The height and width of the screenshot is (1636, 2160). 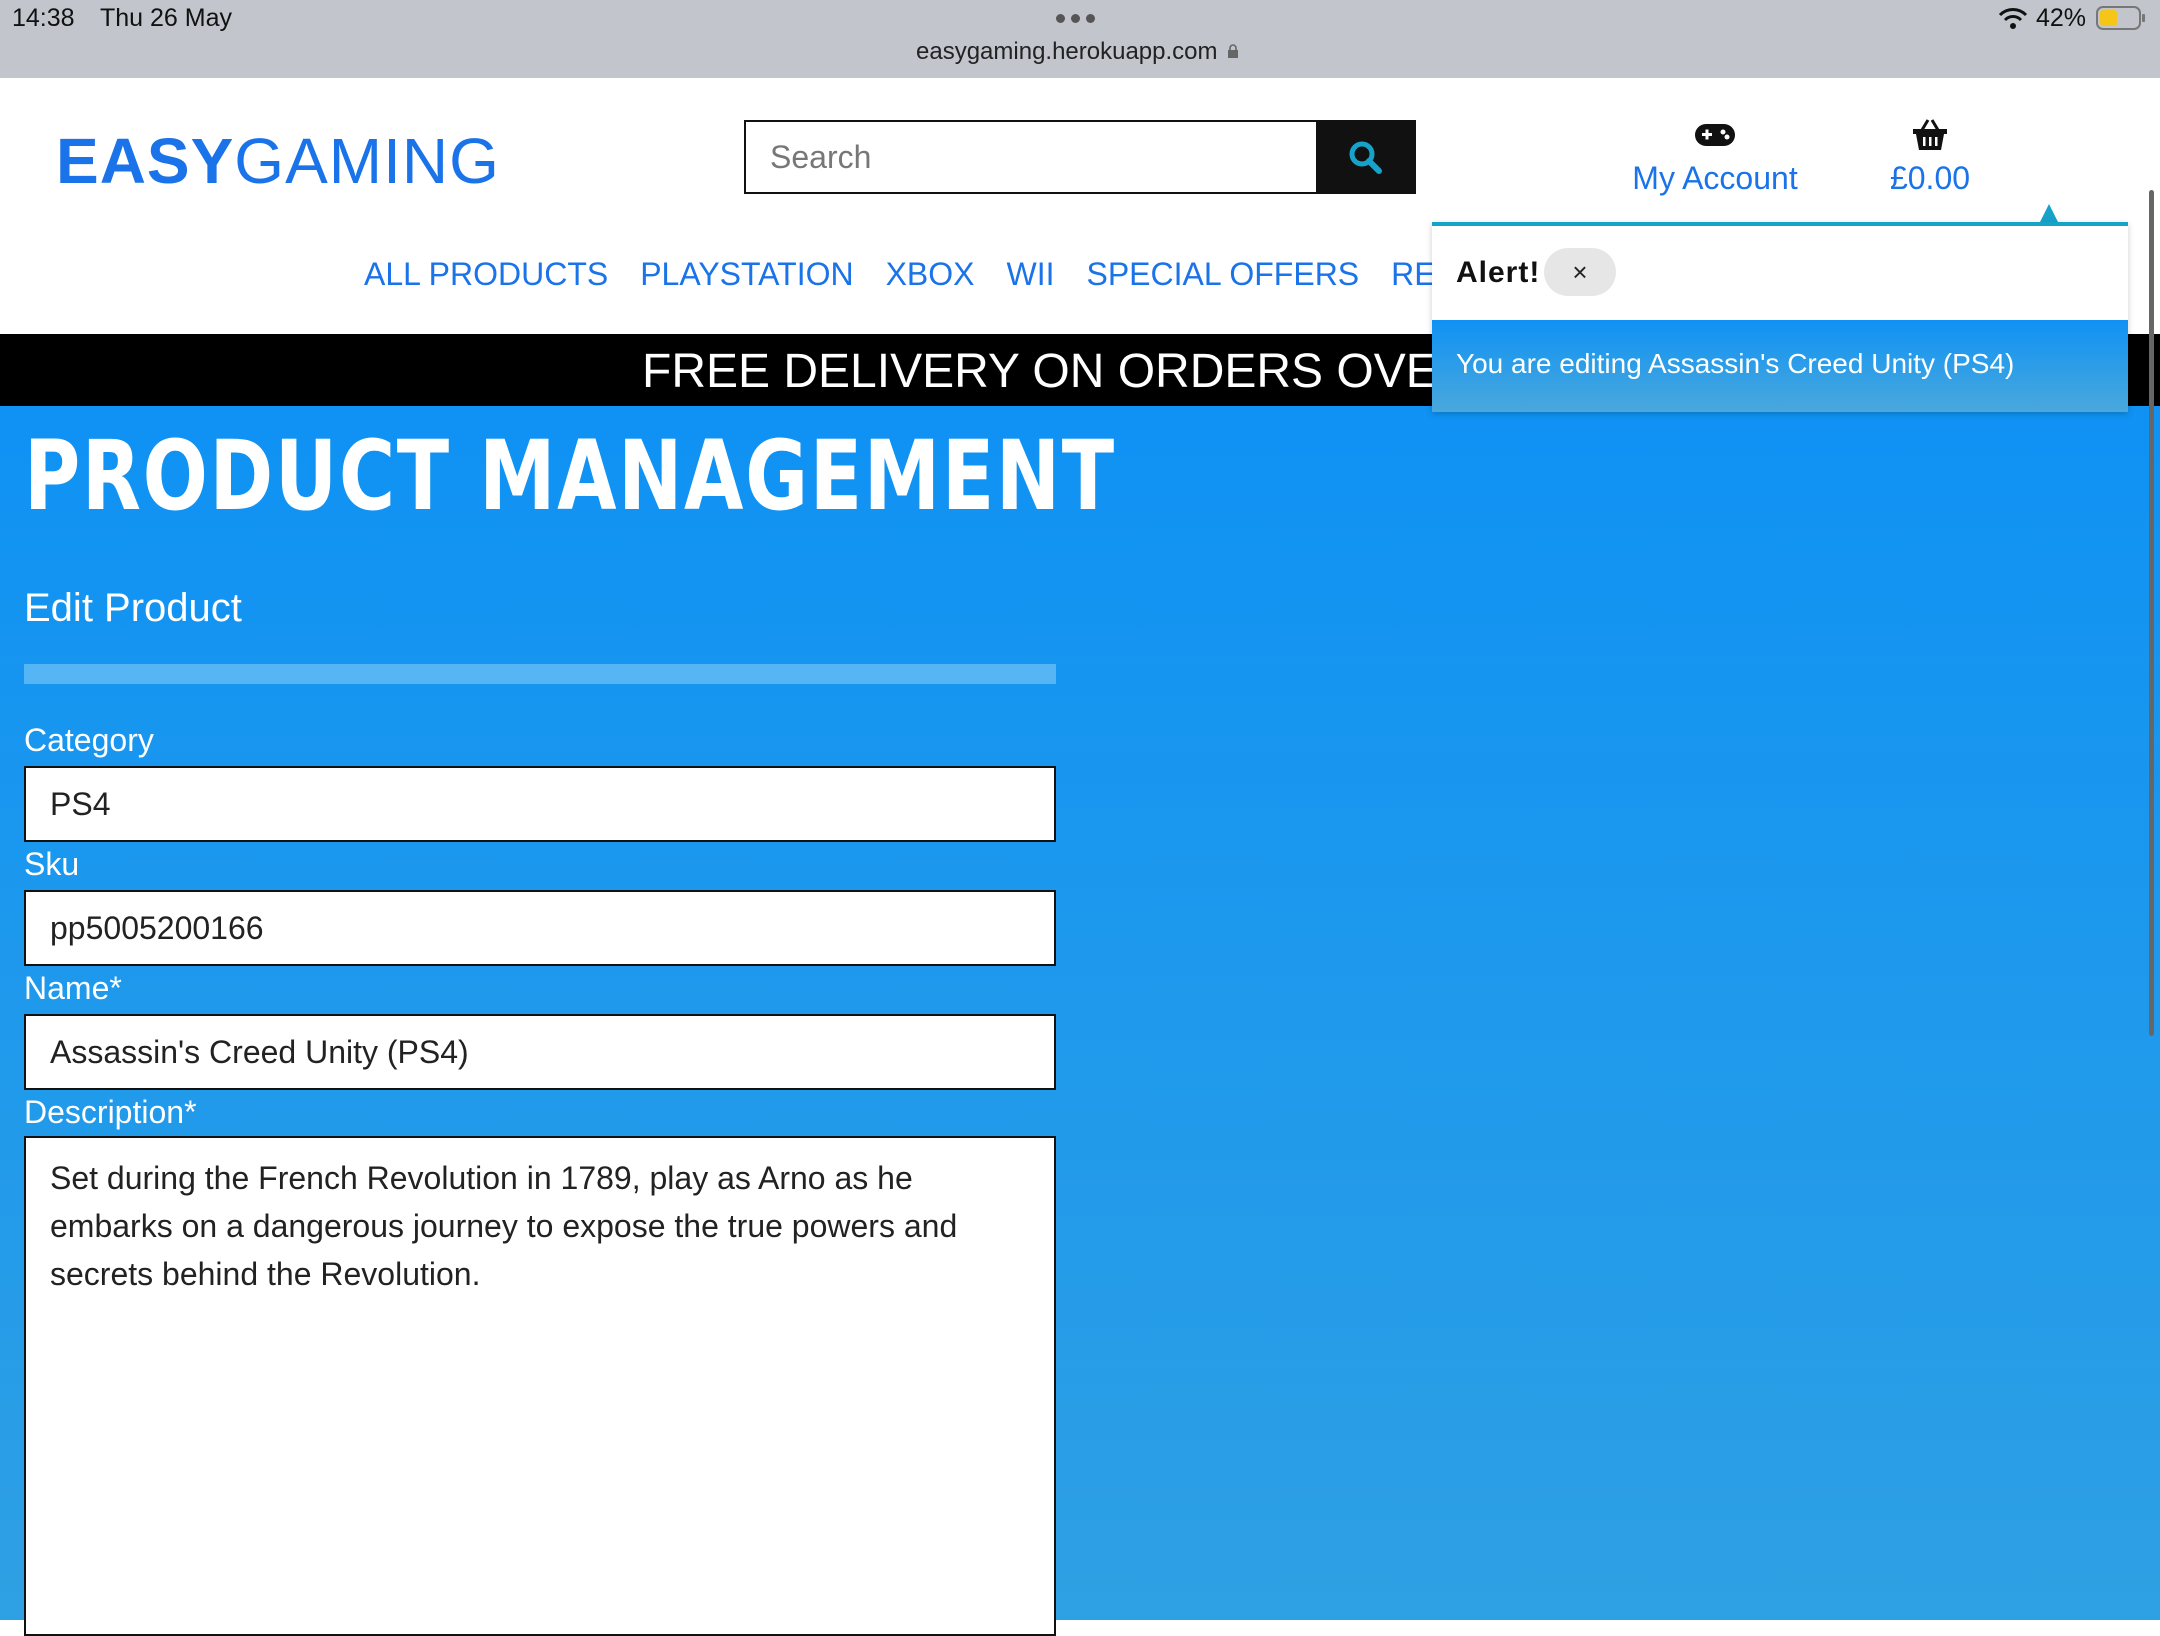 I want to click on delivery-banner-text: FREE DELIVERY ON ORDERS OVER £, so click(x=1077, y=371).